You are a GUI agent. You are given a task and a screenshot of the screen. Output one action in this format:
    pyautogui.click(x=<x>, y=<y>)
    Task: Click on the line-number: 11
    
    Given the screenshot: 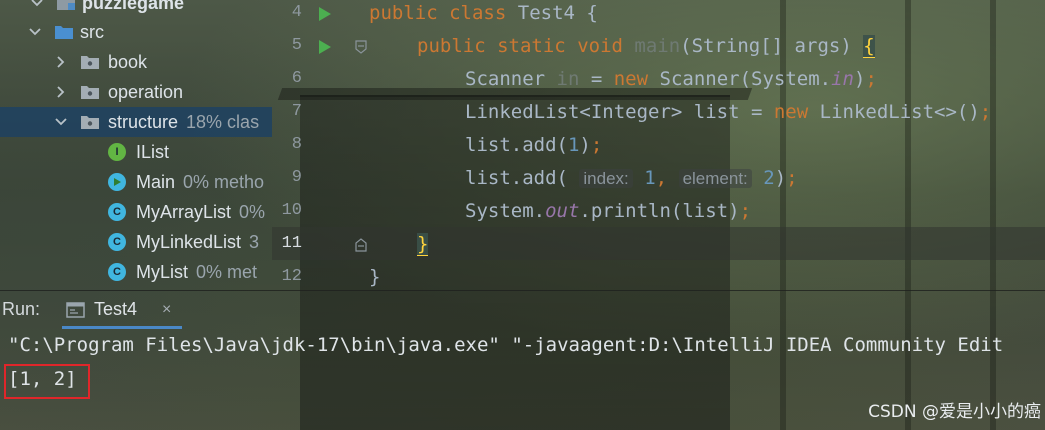 What is the action you would take?
    pyautogui.click(x=291, y=243)
    